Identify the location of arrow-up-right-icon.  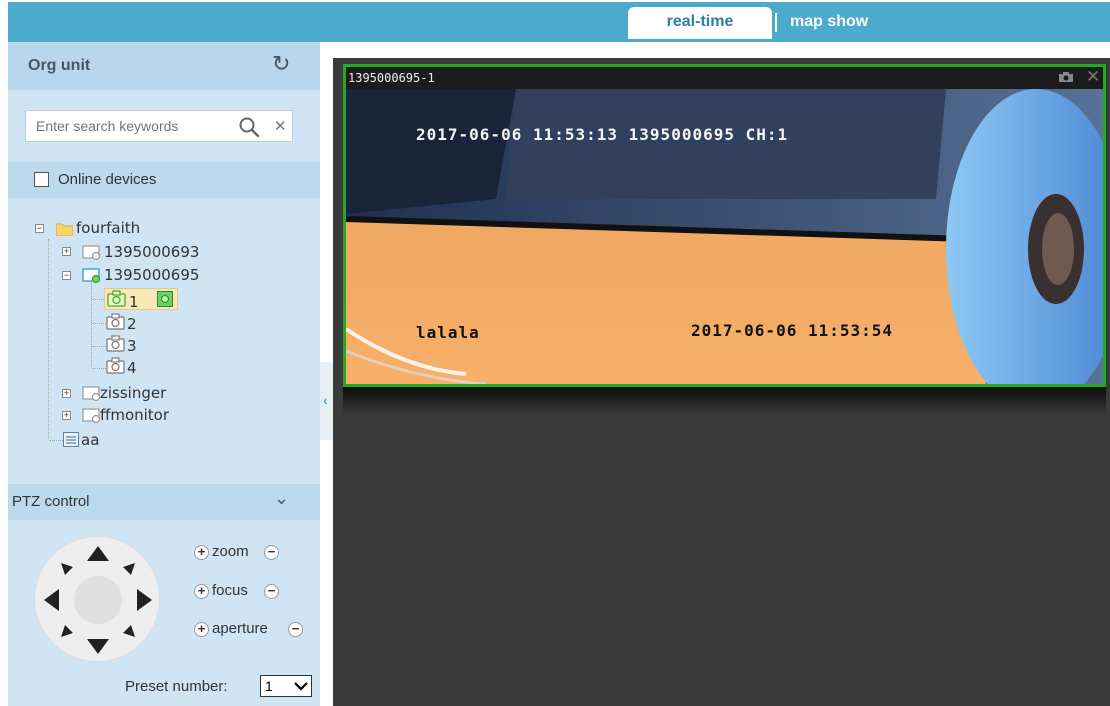
(129, 569).